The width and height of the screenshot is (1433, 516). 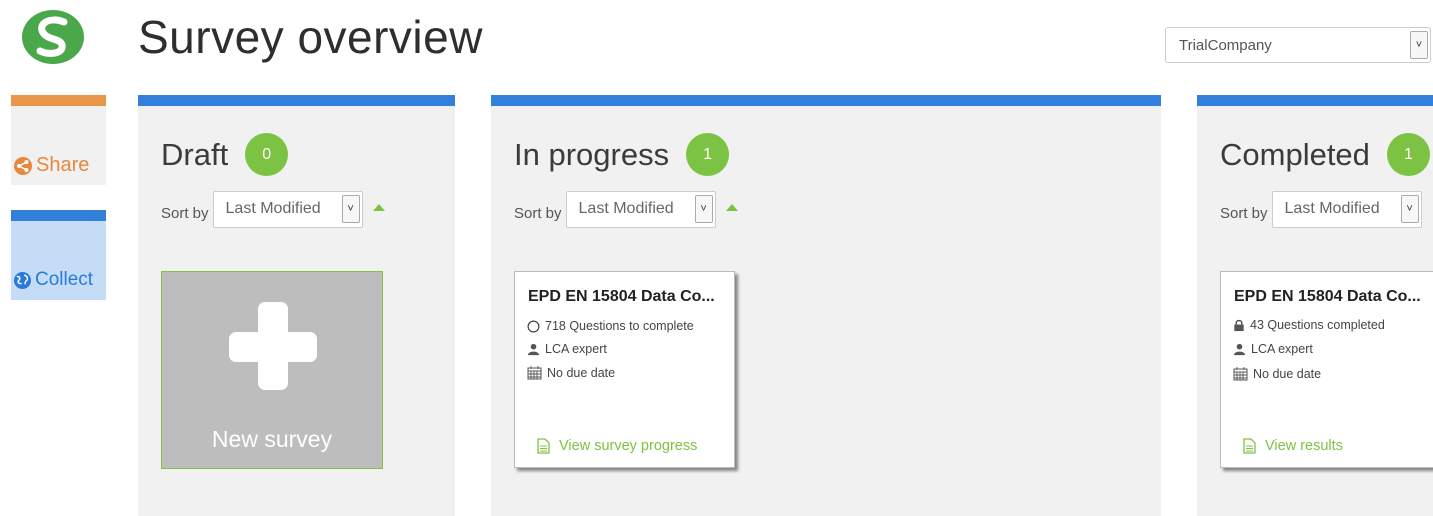 What do you see at coordinates (628, 446) in the screenshot?
I see `link-label: View survey progress` at bounding box center [628, 446].